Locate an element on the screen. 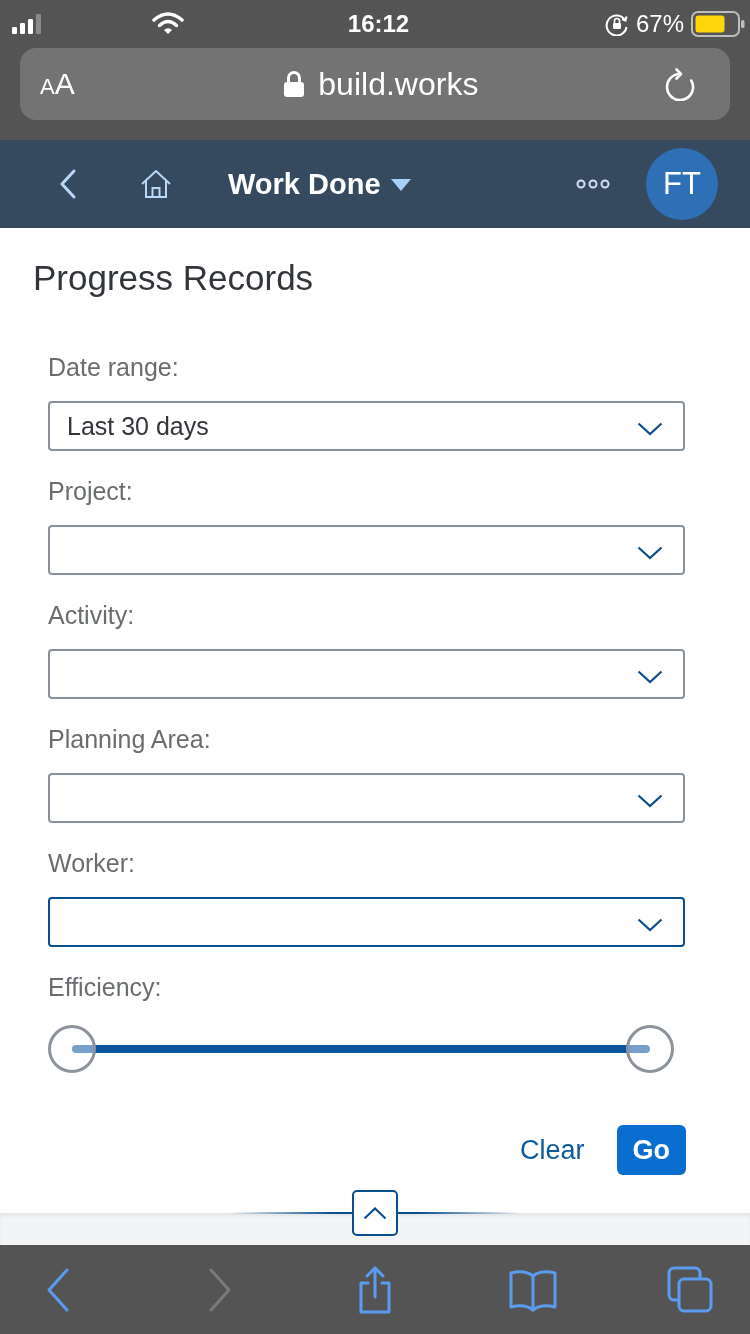 The width and height of the screenshot is (750, 1334). battery-percent: 67% is located at coordinates (659, 24).